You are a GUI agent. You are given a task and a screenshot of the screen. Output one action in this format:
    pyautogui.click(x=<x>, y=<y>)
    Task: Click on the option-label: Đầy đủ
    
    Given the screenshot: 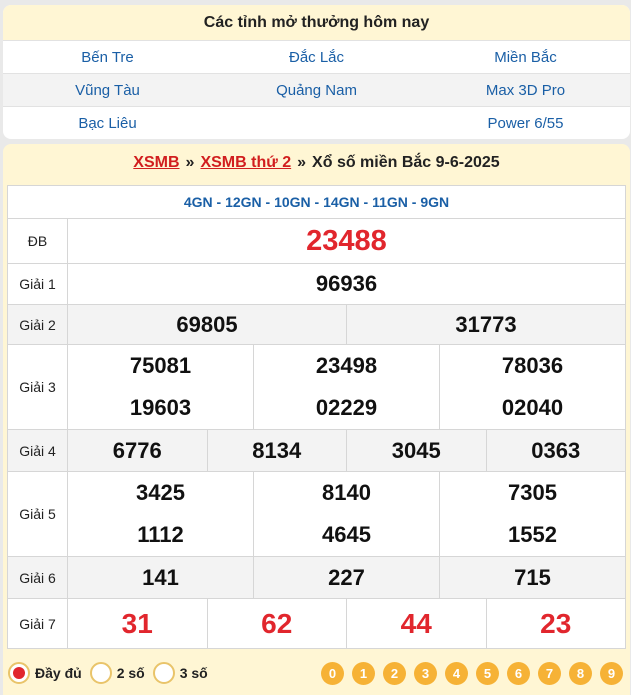 What is the action you would take?
    pyautogui.click(x=58, y=673)
    